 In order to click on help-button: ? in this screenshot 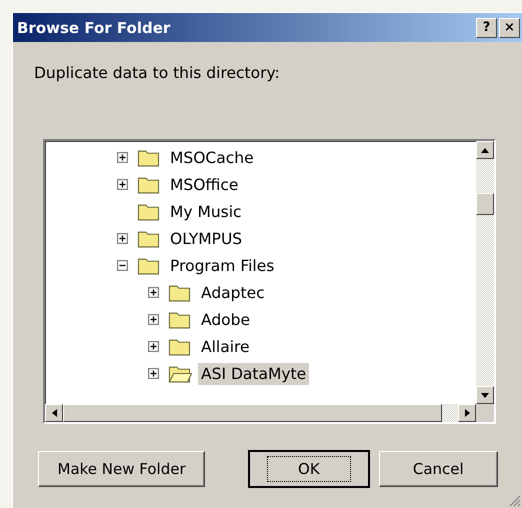, I will do `click(486, 28)`.